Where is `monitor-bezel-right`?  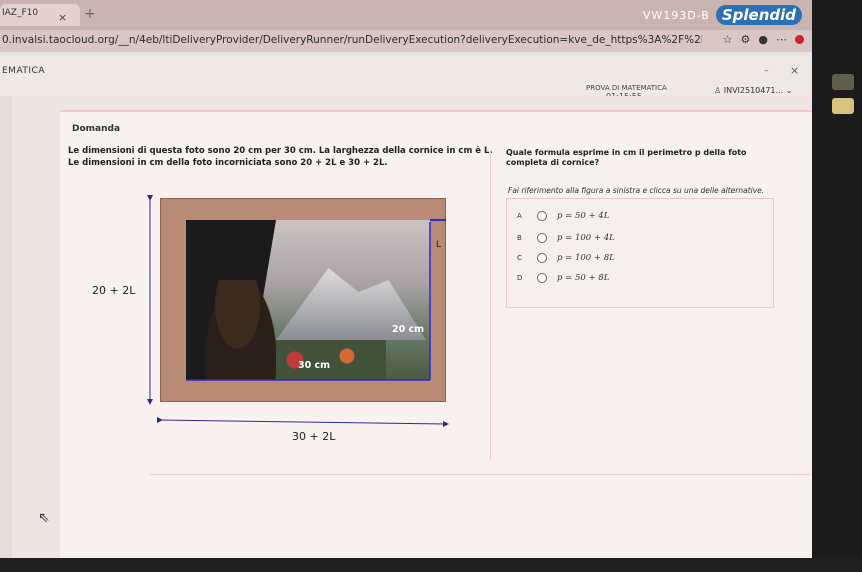
monitor-bezel-right is located at coordinates (837, 286).